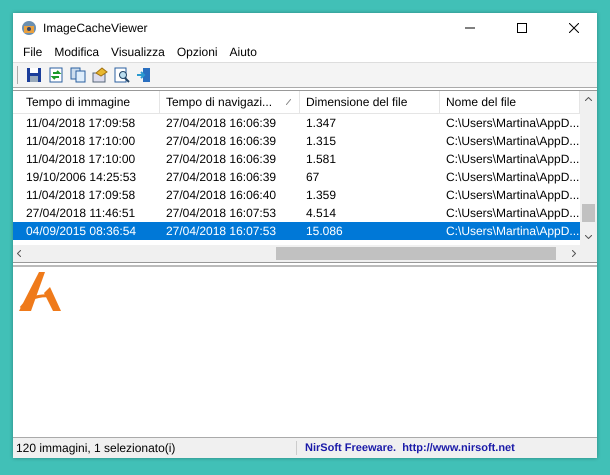  Describe the element at coordinates (96, 27) in the screenshot. I see `window-title: ImageCacheViewer` at that location.